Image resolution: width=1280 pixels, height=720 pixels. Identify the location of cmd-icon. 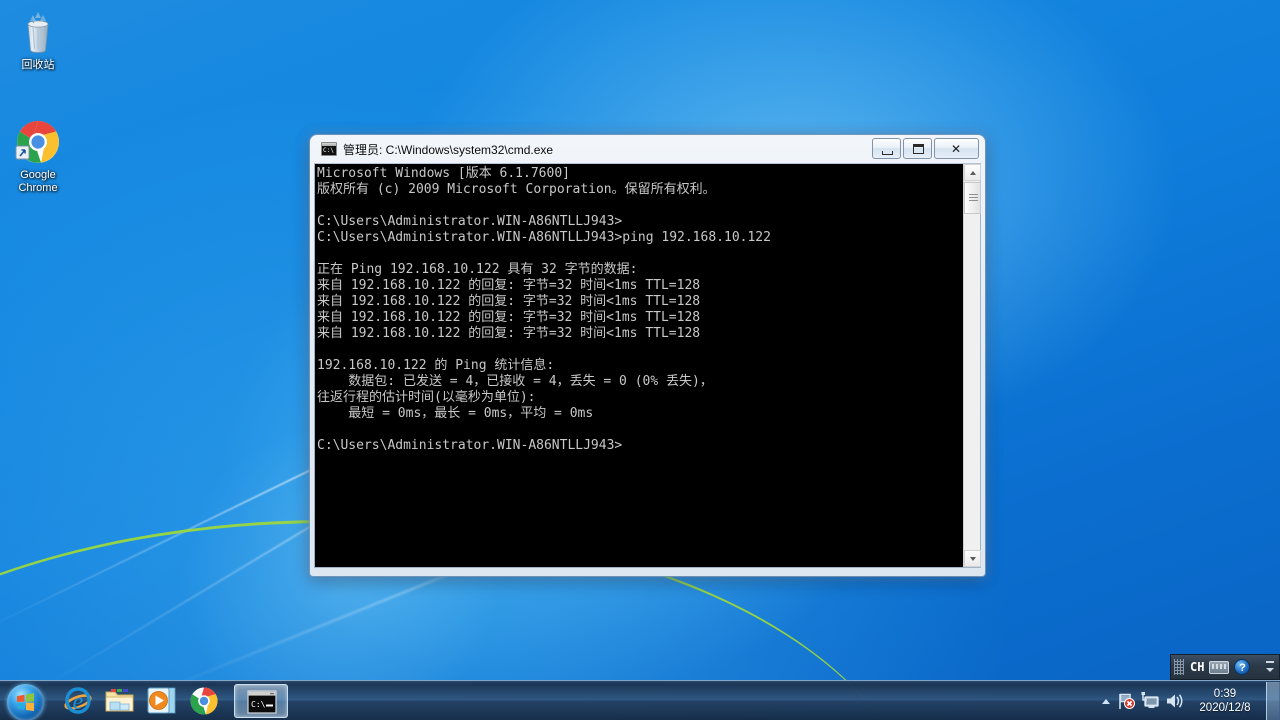
(329, 149).